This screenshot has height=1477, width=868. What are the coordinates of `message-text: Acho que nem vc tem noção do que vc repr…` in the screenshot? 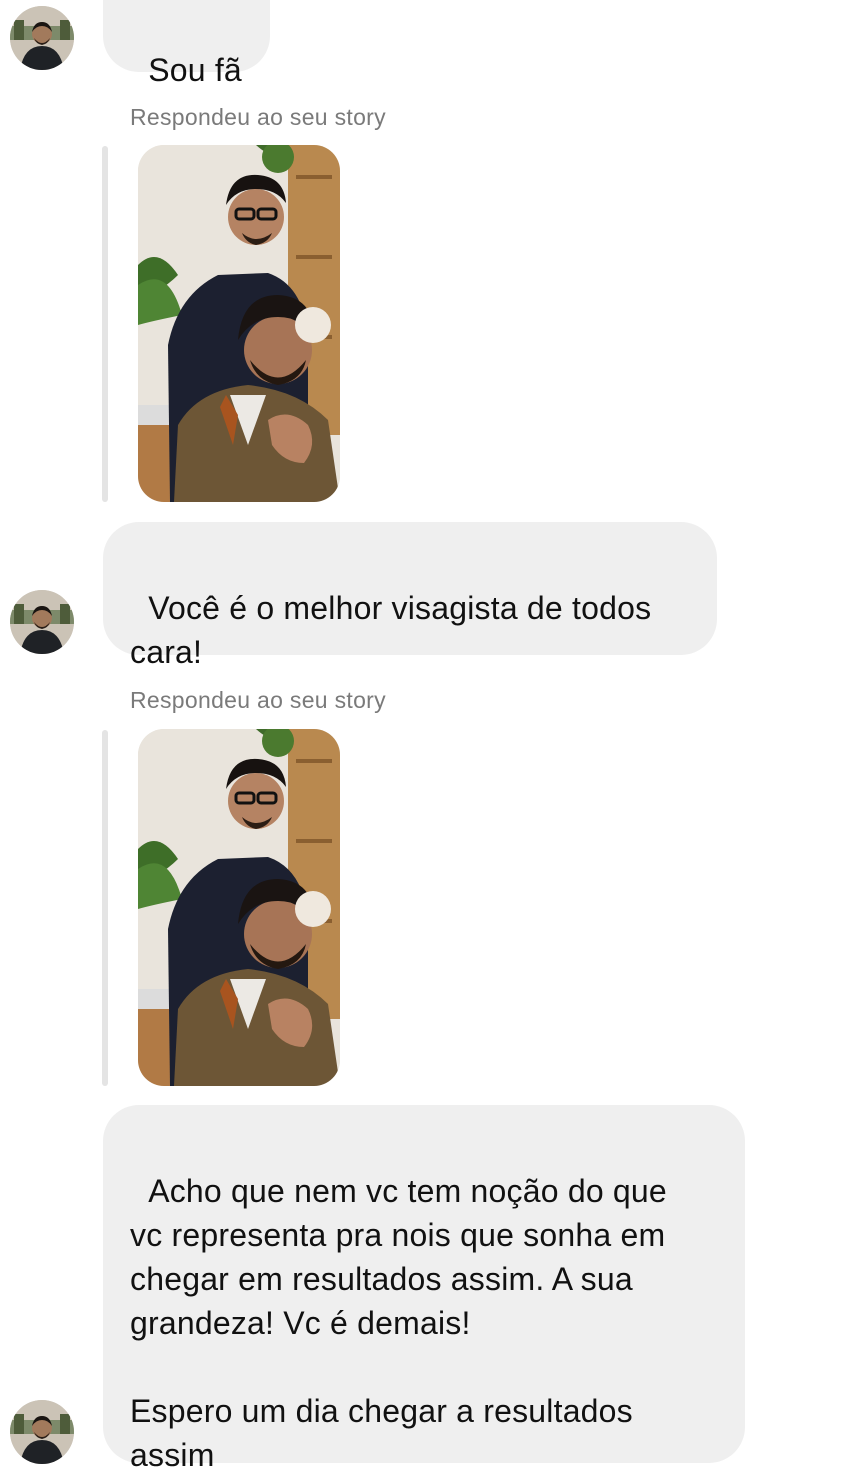 It's located at (398, 1323).